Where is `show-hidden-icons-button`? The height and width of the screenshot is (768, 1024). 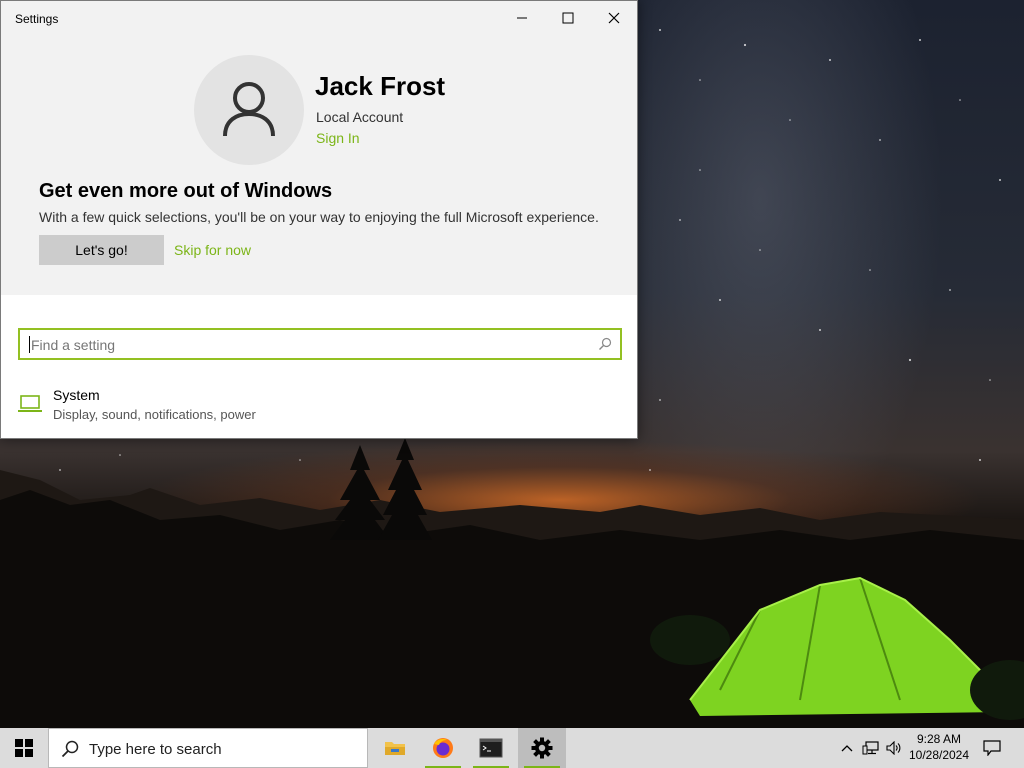 show-hidden-icons-button is located at coordinates (847, 748).